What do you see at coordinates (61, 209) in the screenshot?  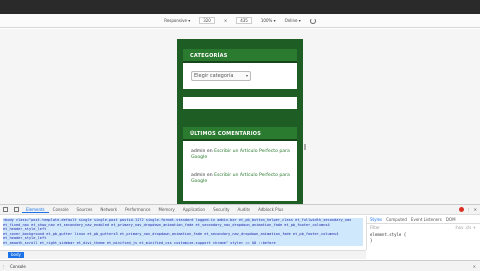 I see `tab-console: Console` at bounding box center [61, 209].